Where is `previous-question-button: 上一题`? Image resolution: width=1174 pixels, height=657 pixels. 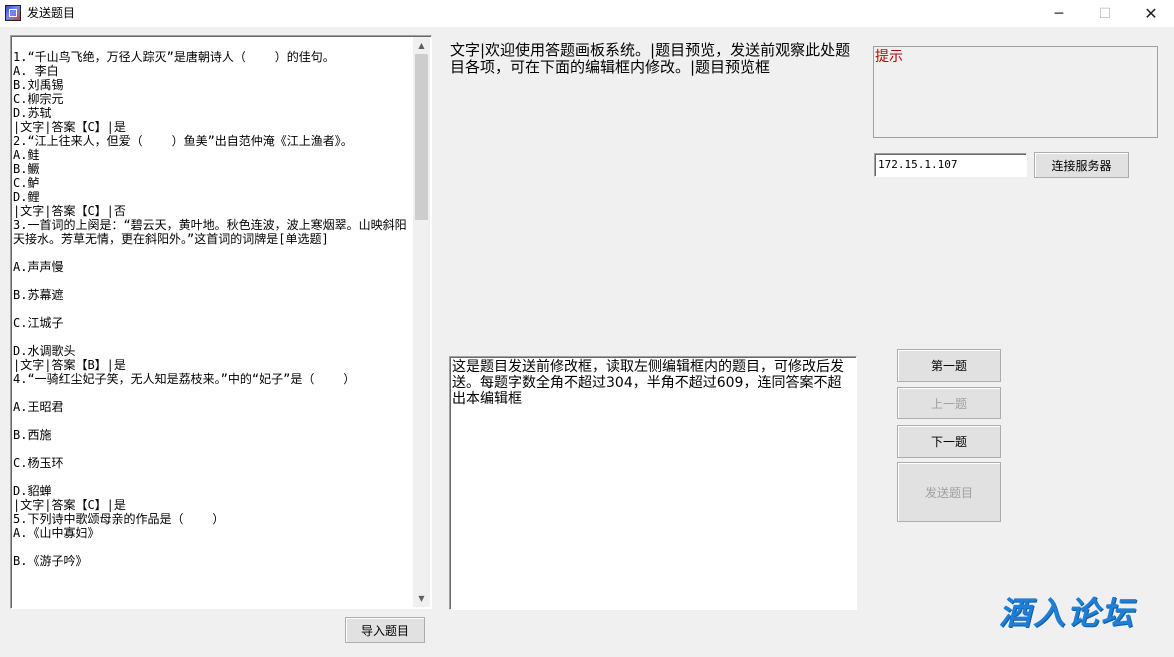 previous-question-button: 上一题 is located at coordinates (949, 403).